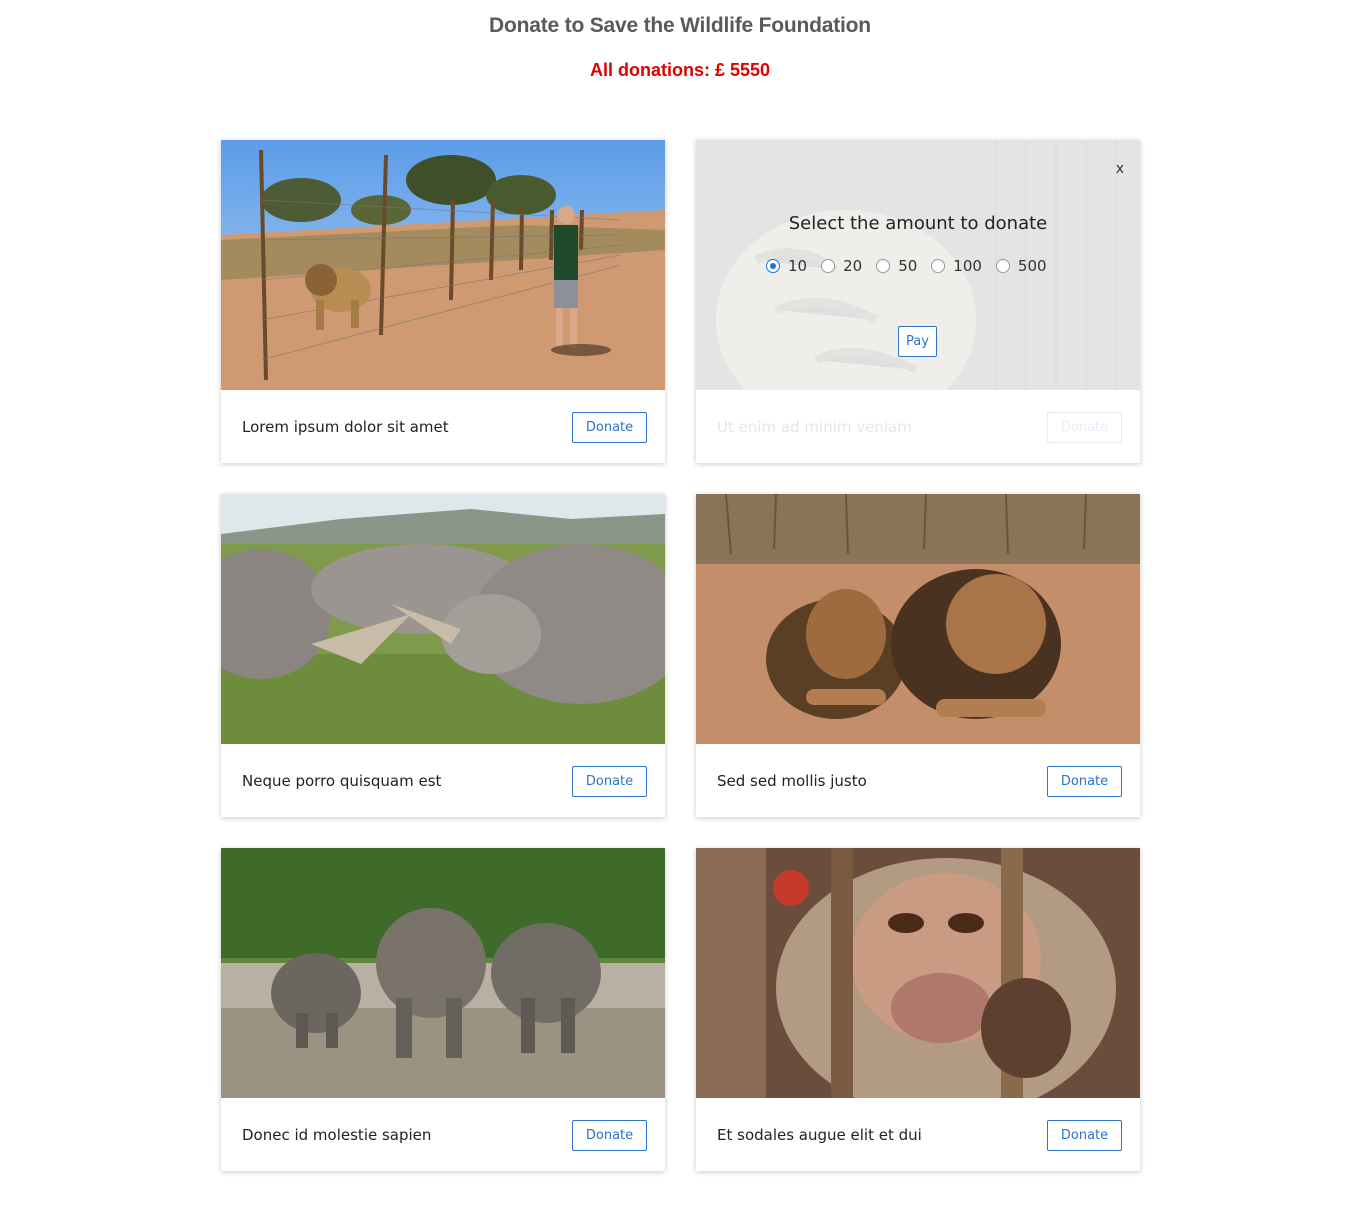  What do you see at coordinates (967, 266) in the screenshot?
I see `amount-label: 100` at bounding box center [967, 266].